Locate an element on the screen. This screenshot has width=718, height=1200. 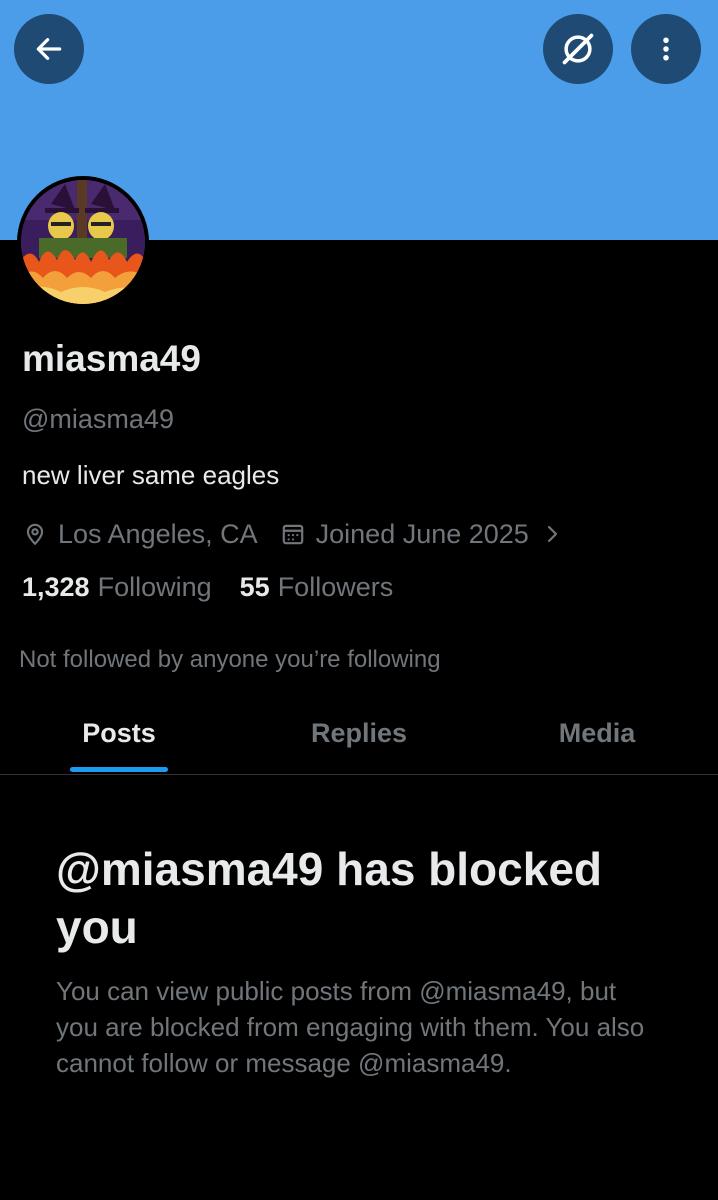
followers-count: 55 is located at coordinates (254, 587).